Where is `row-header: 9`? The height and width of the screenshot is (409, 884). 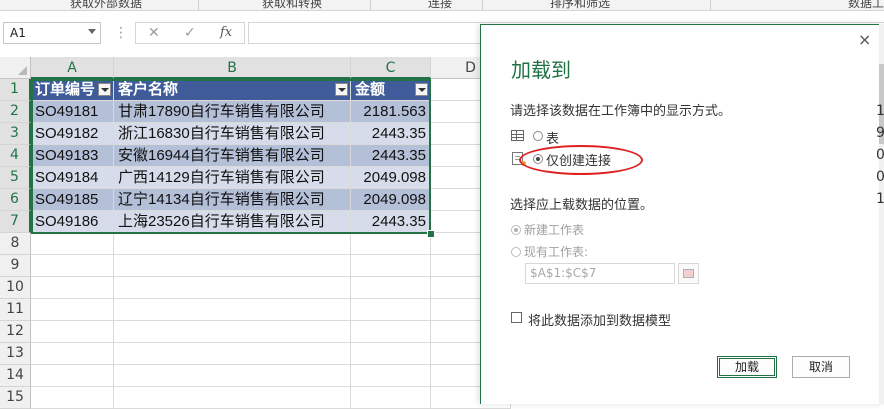 row-header: 9 is located at coordinates (15, 266).